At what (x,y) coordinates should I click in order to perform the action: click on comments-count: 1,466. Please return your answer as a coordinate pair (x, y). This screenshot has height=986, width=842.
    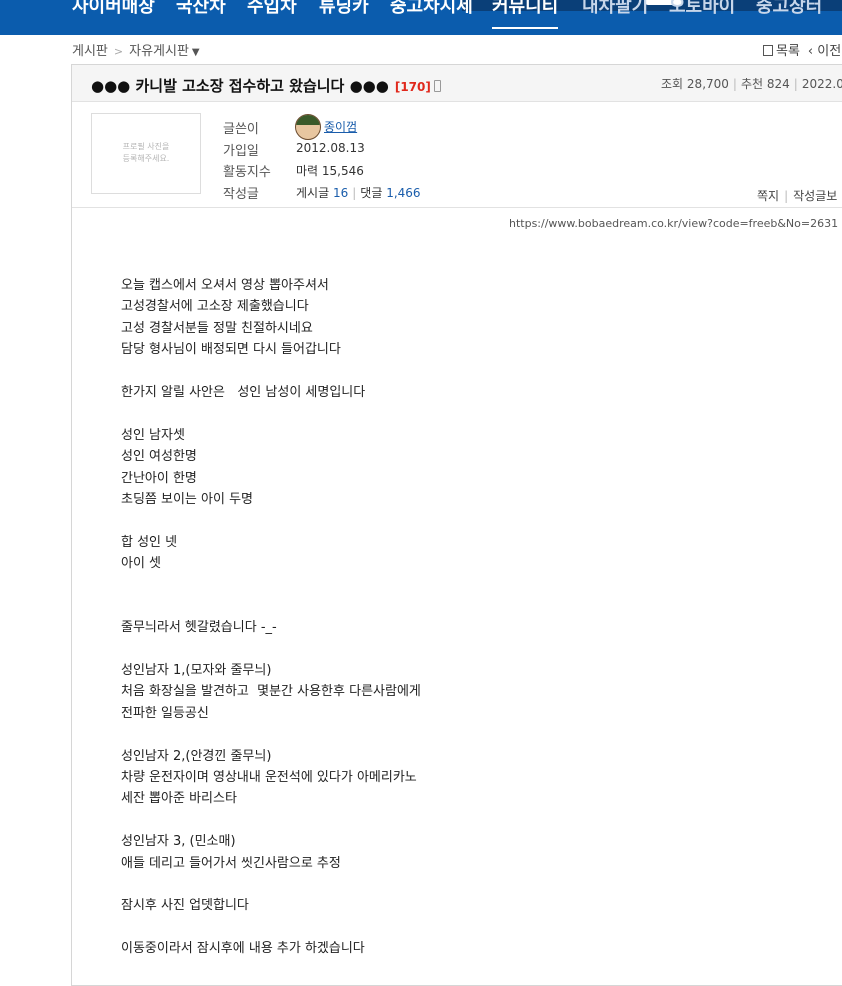
    Looking at the image, I should click on (403, 193).